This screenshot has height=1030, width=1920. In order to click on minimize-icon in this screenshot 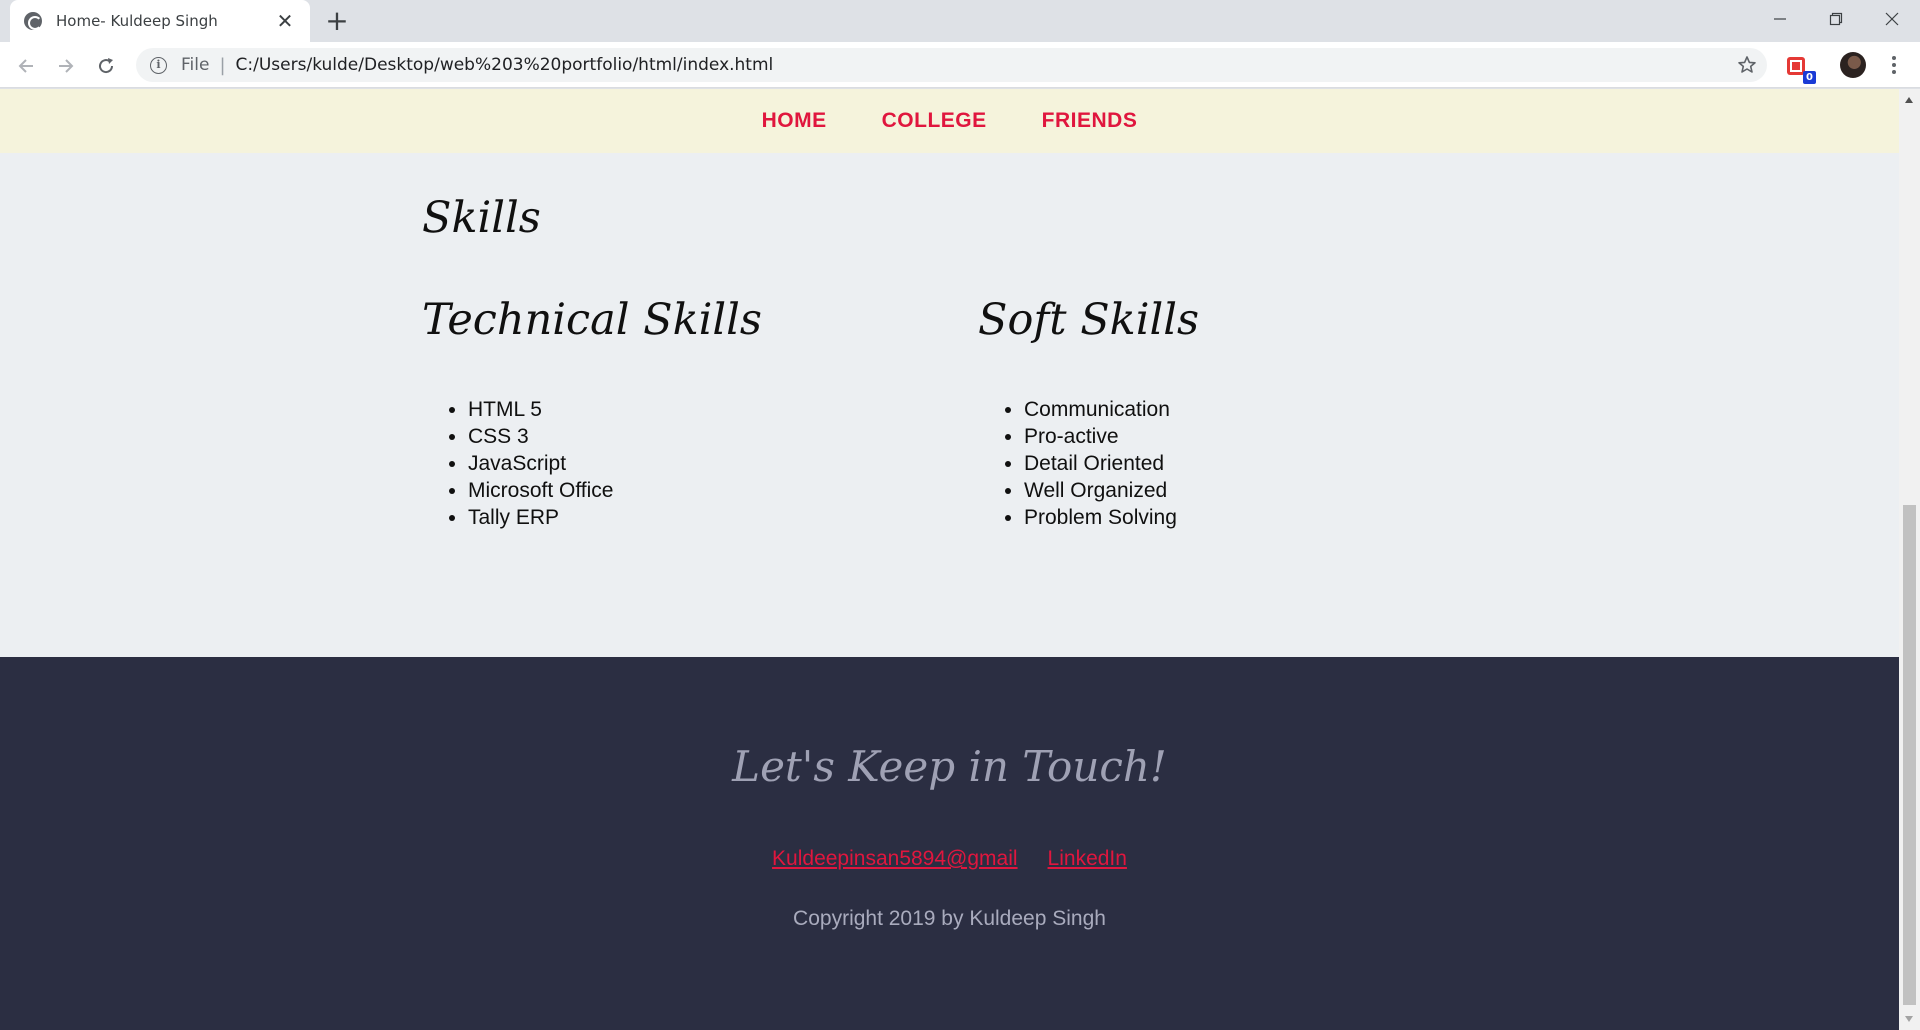, I will do `click(1780, 19)`.